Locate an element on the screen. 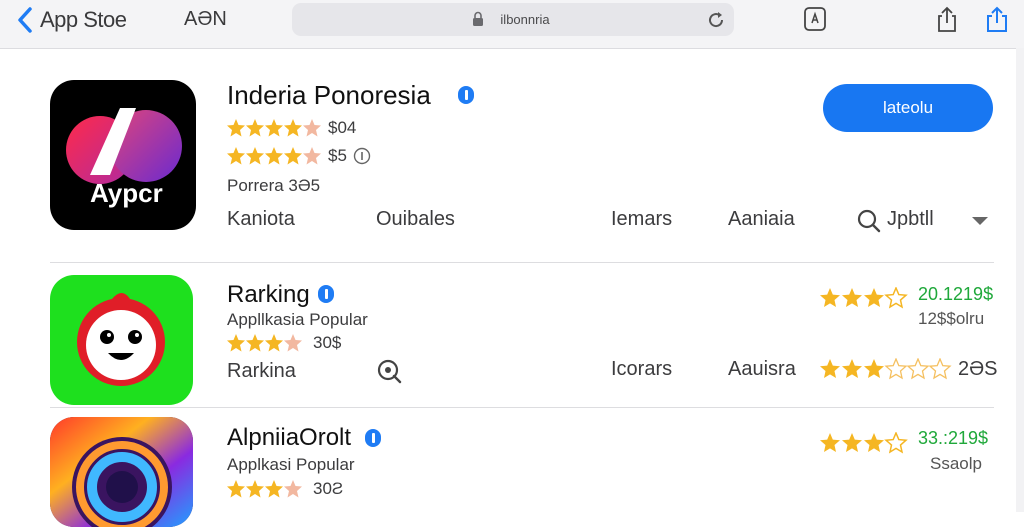 This screenshot has height=527, width=1024. lock-icon is located at coordinates (478, 18).